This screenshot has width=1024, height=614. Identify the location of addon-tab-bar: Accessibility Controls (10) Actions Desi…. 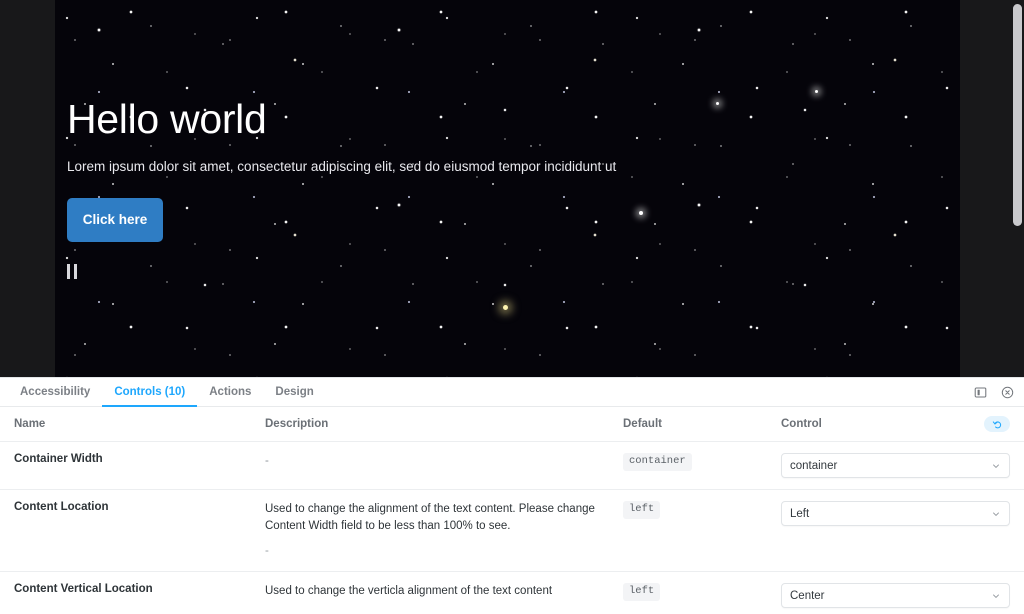
(512, 392).